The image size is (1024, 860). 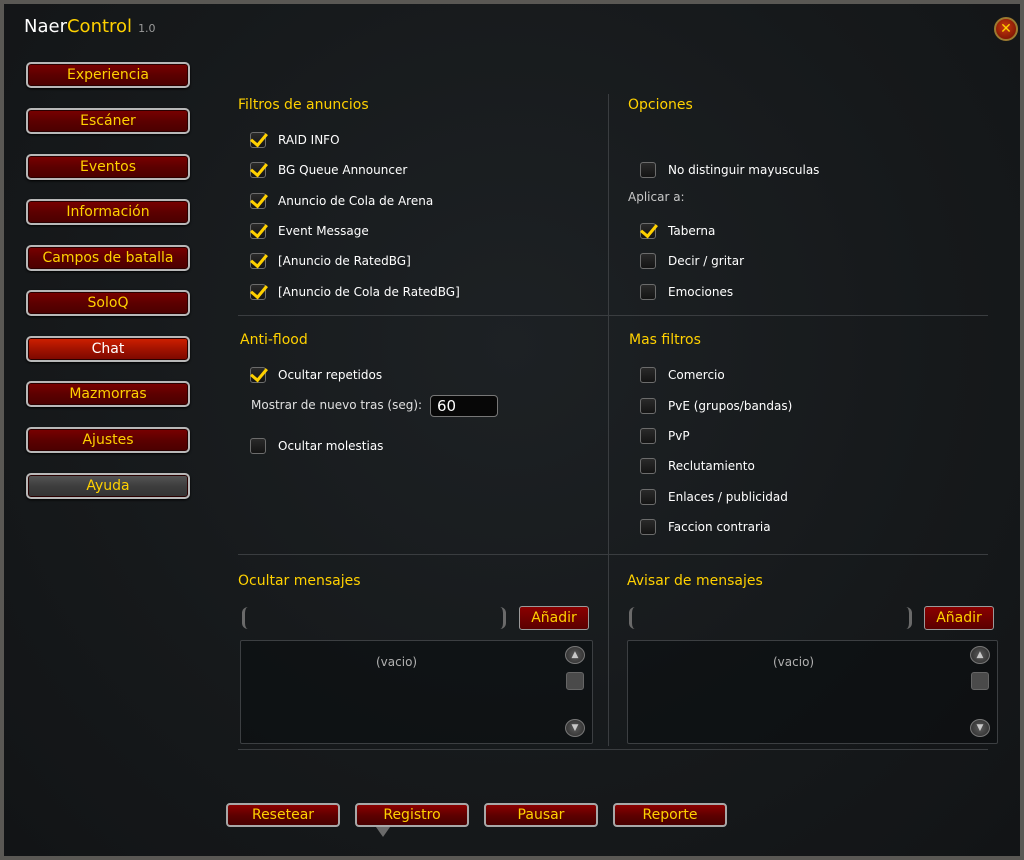 I want to click on avisar-input, so click(x=770, y=618).